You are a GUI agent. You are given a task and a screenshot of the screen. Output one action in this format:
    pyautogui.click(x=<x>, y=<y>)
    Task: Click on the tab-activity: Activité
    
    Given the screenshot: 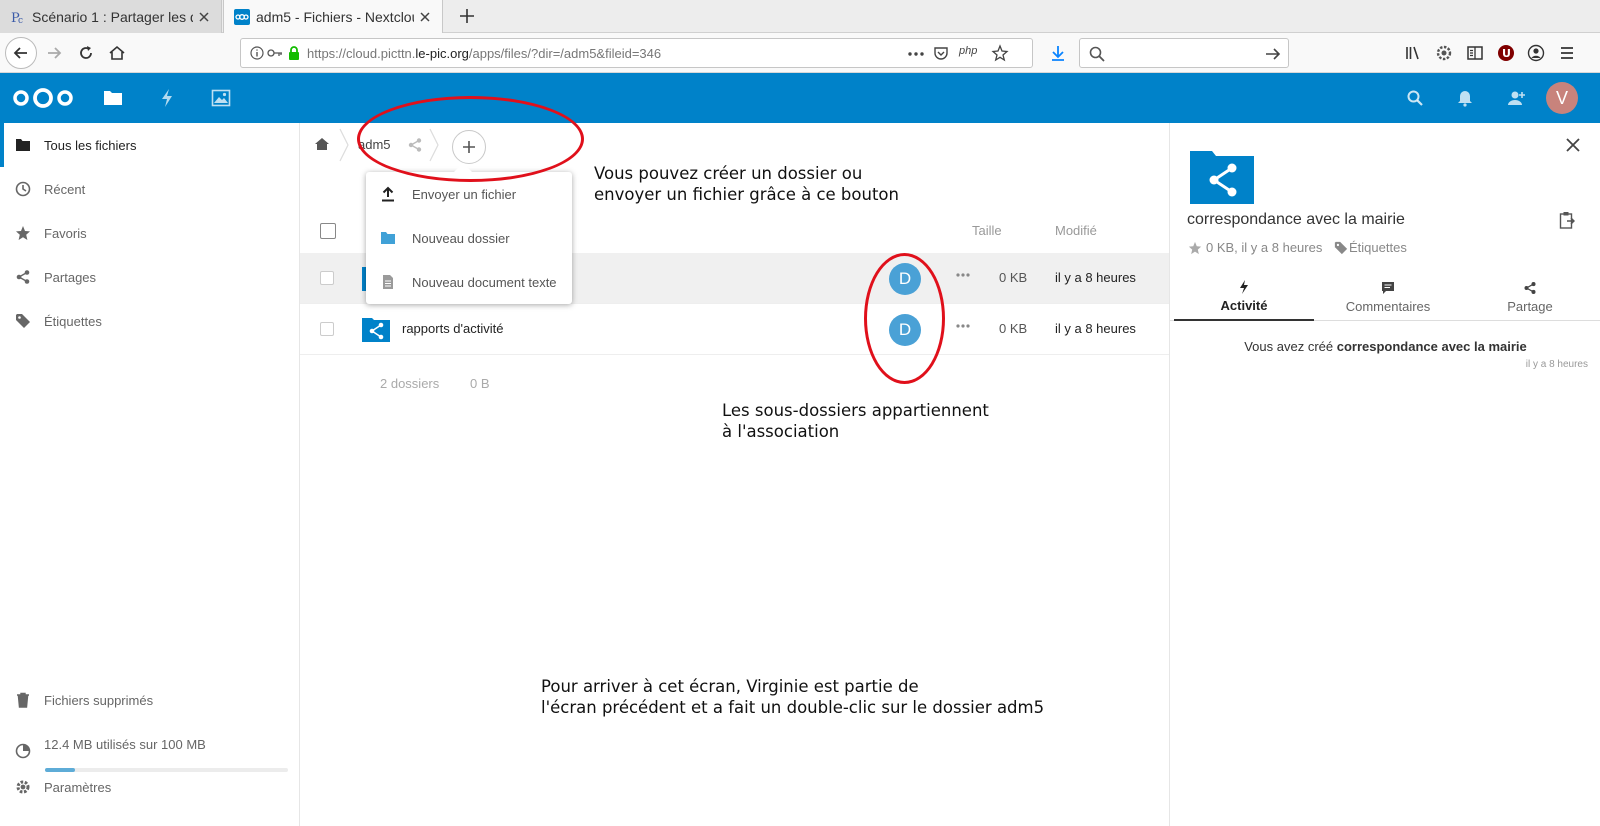 What is the action you would take?
    pyautogui.click(x=1244, y=297)
    